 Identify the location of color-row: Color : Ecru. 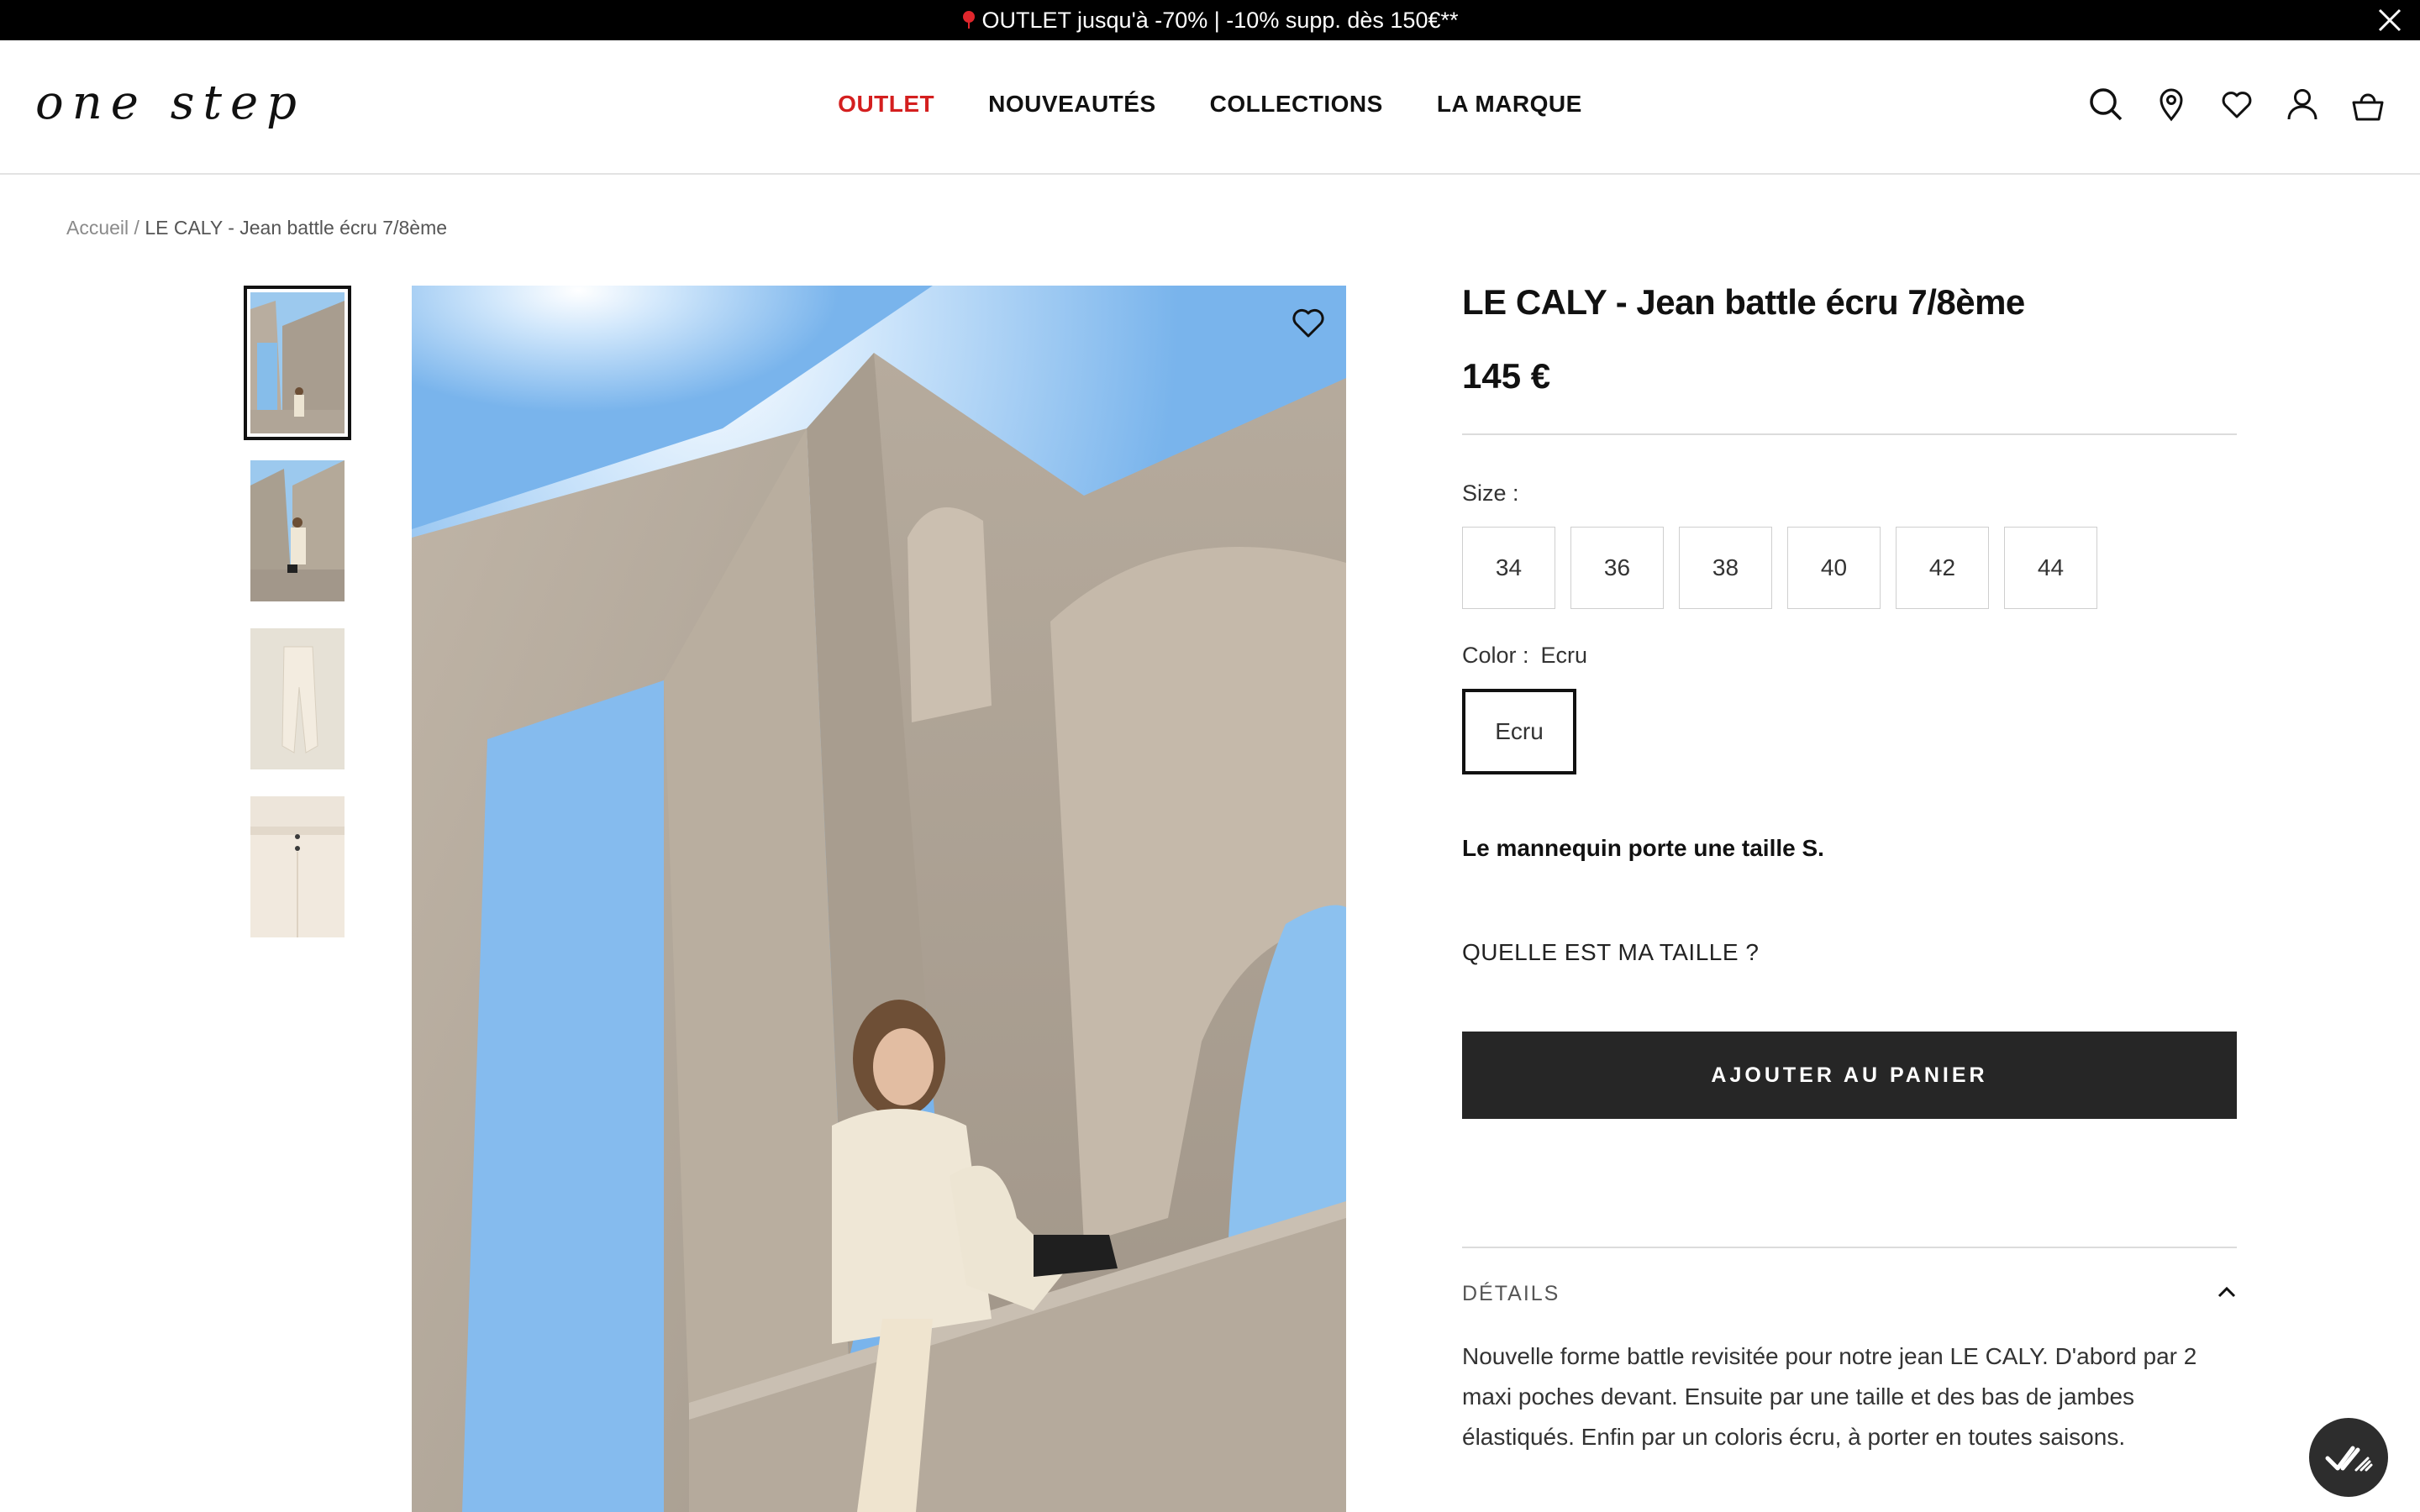
(1850, 656).